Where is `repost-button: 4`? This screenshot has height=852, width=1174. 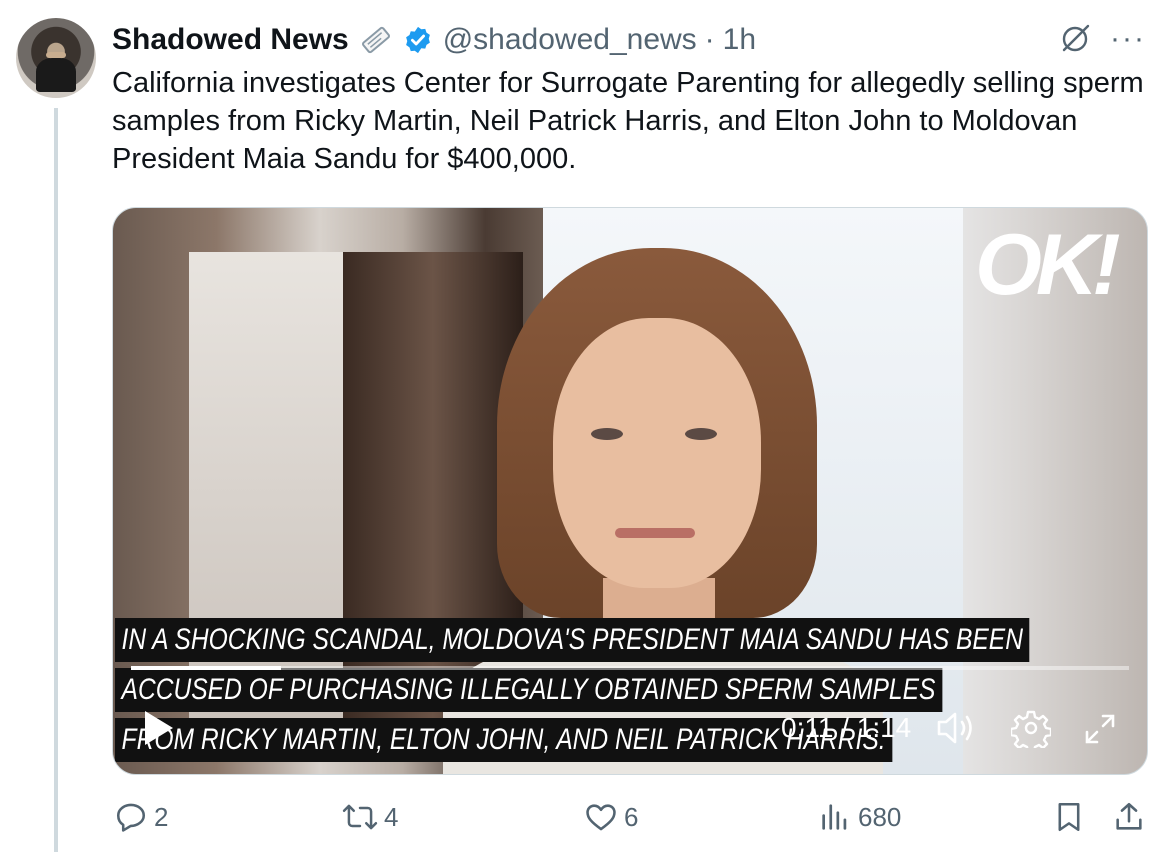 repost-button: 4 is located at coordinates (370, 817).